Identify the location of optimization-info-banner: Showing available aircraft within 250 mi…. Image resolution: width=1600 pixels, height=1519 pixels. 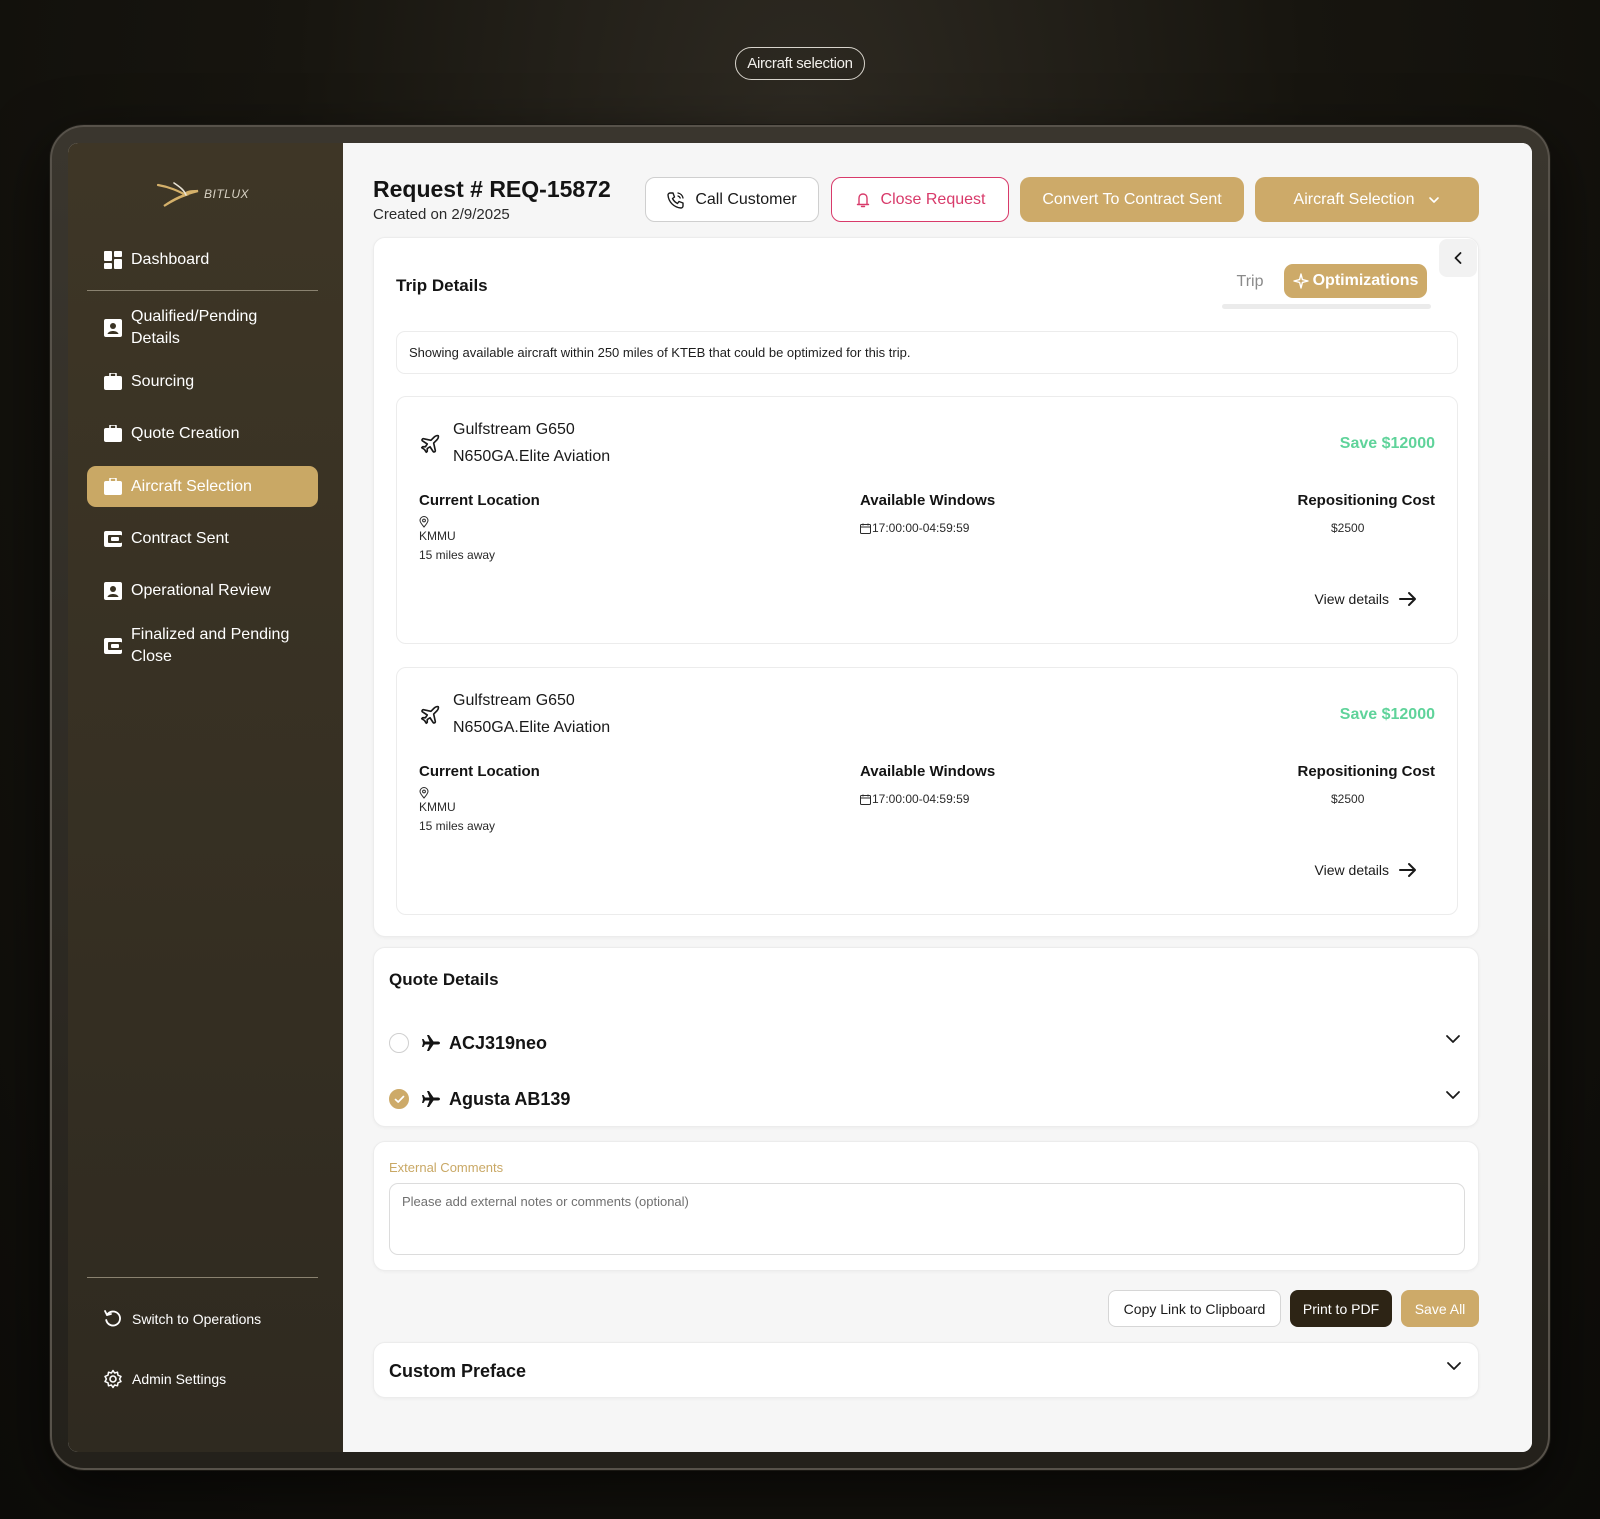
(927, 352).